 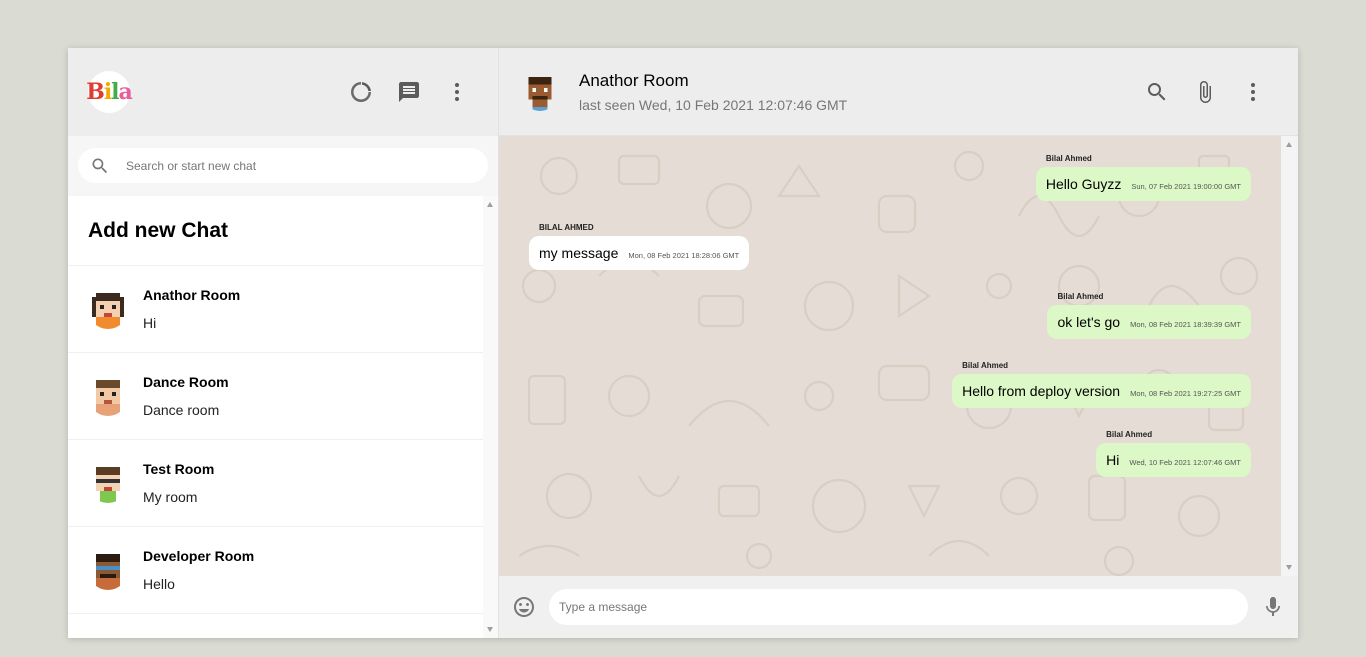 What do you see at coordinates (579, 253) in the screenshot?
I see `message-text: my message` at bounding box center [579, 253].